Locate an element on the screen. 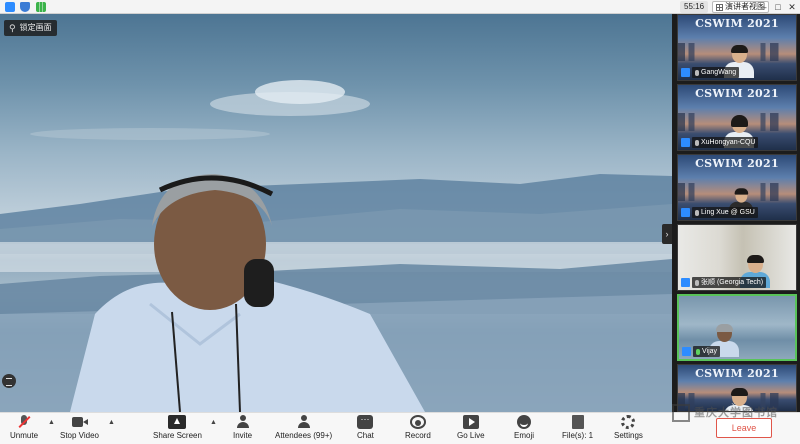 The height and width of the screenshot is (444, 800). collapse-gallery-button: › is located at coordinates (667, 234).